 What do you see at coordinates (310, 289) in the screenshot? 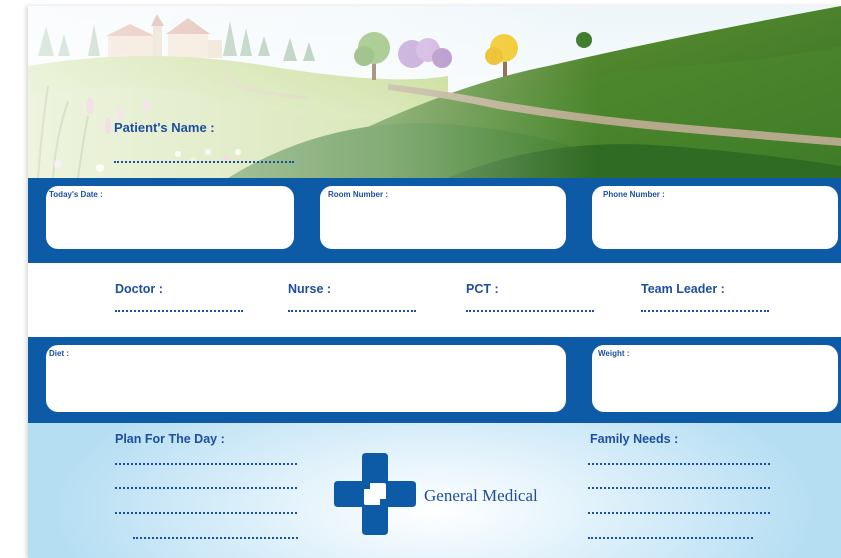
I see `nurse-label: Nurse :` at bounding box center [310, 289].